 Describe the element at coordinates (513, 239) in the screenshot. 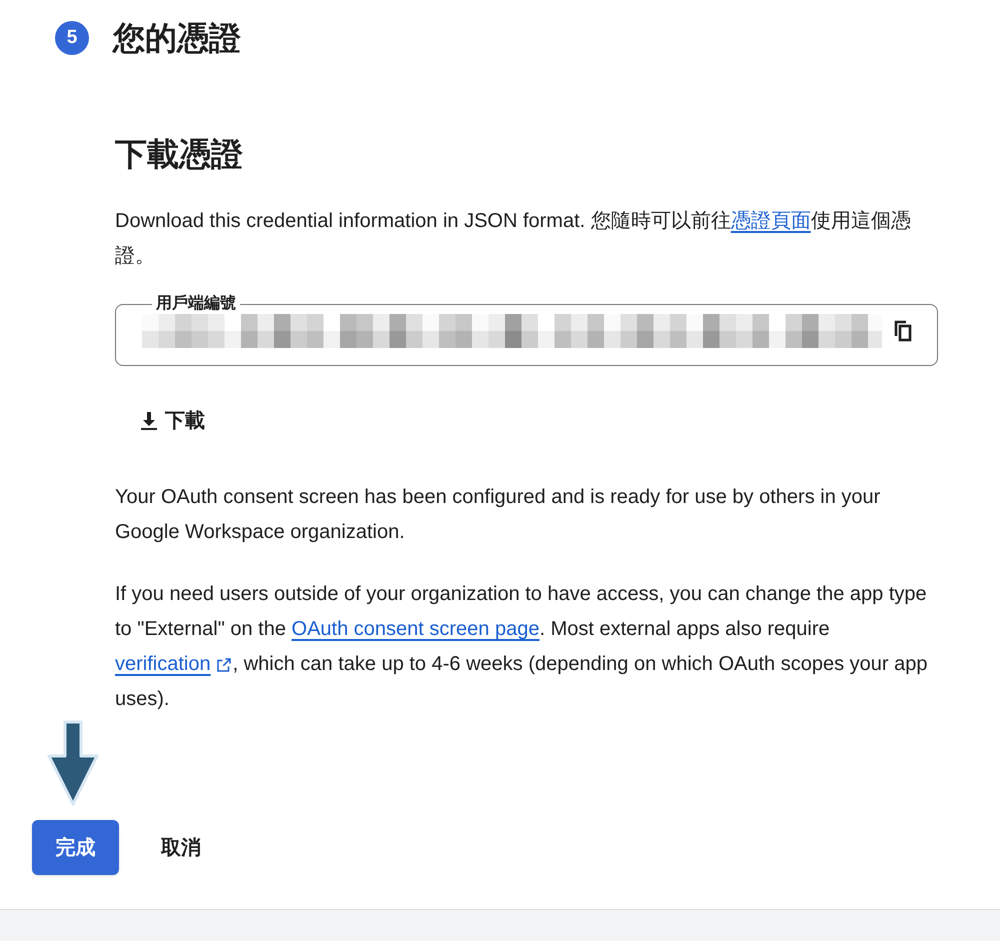

I see `intro-text: Download this credential information in JSON format. 您隨時可以前往憑證頁面使用這個憑證。` at that location.